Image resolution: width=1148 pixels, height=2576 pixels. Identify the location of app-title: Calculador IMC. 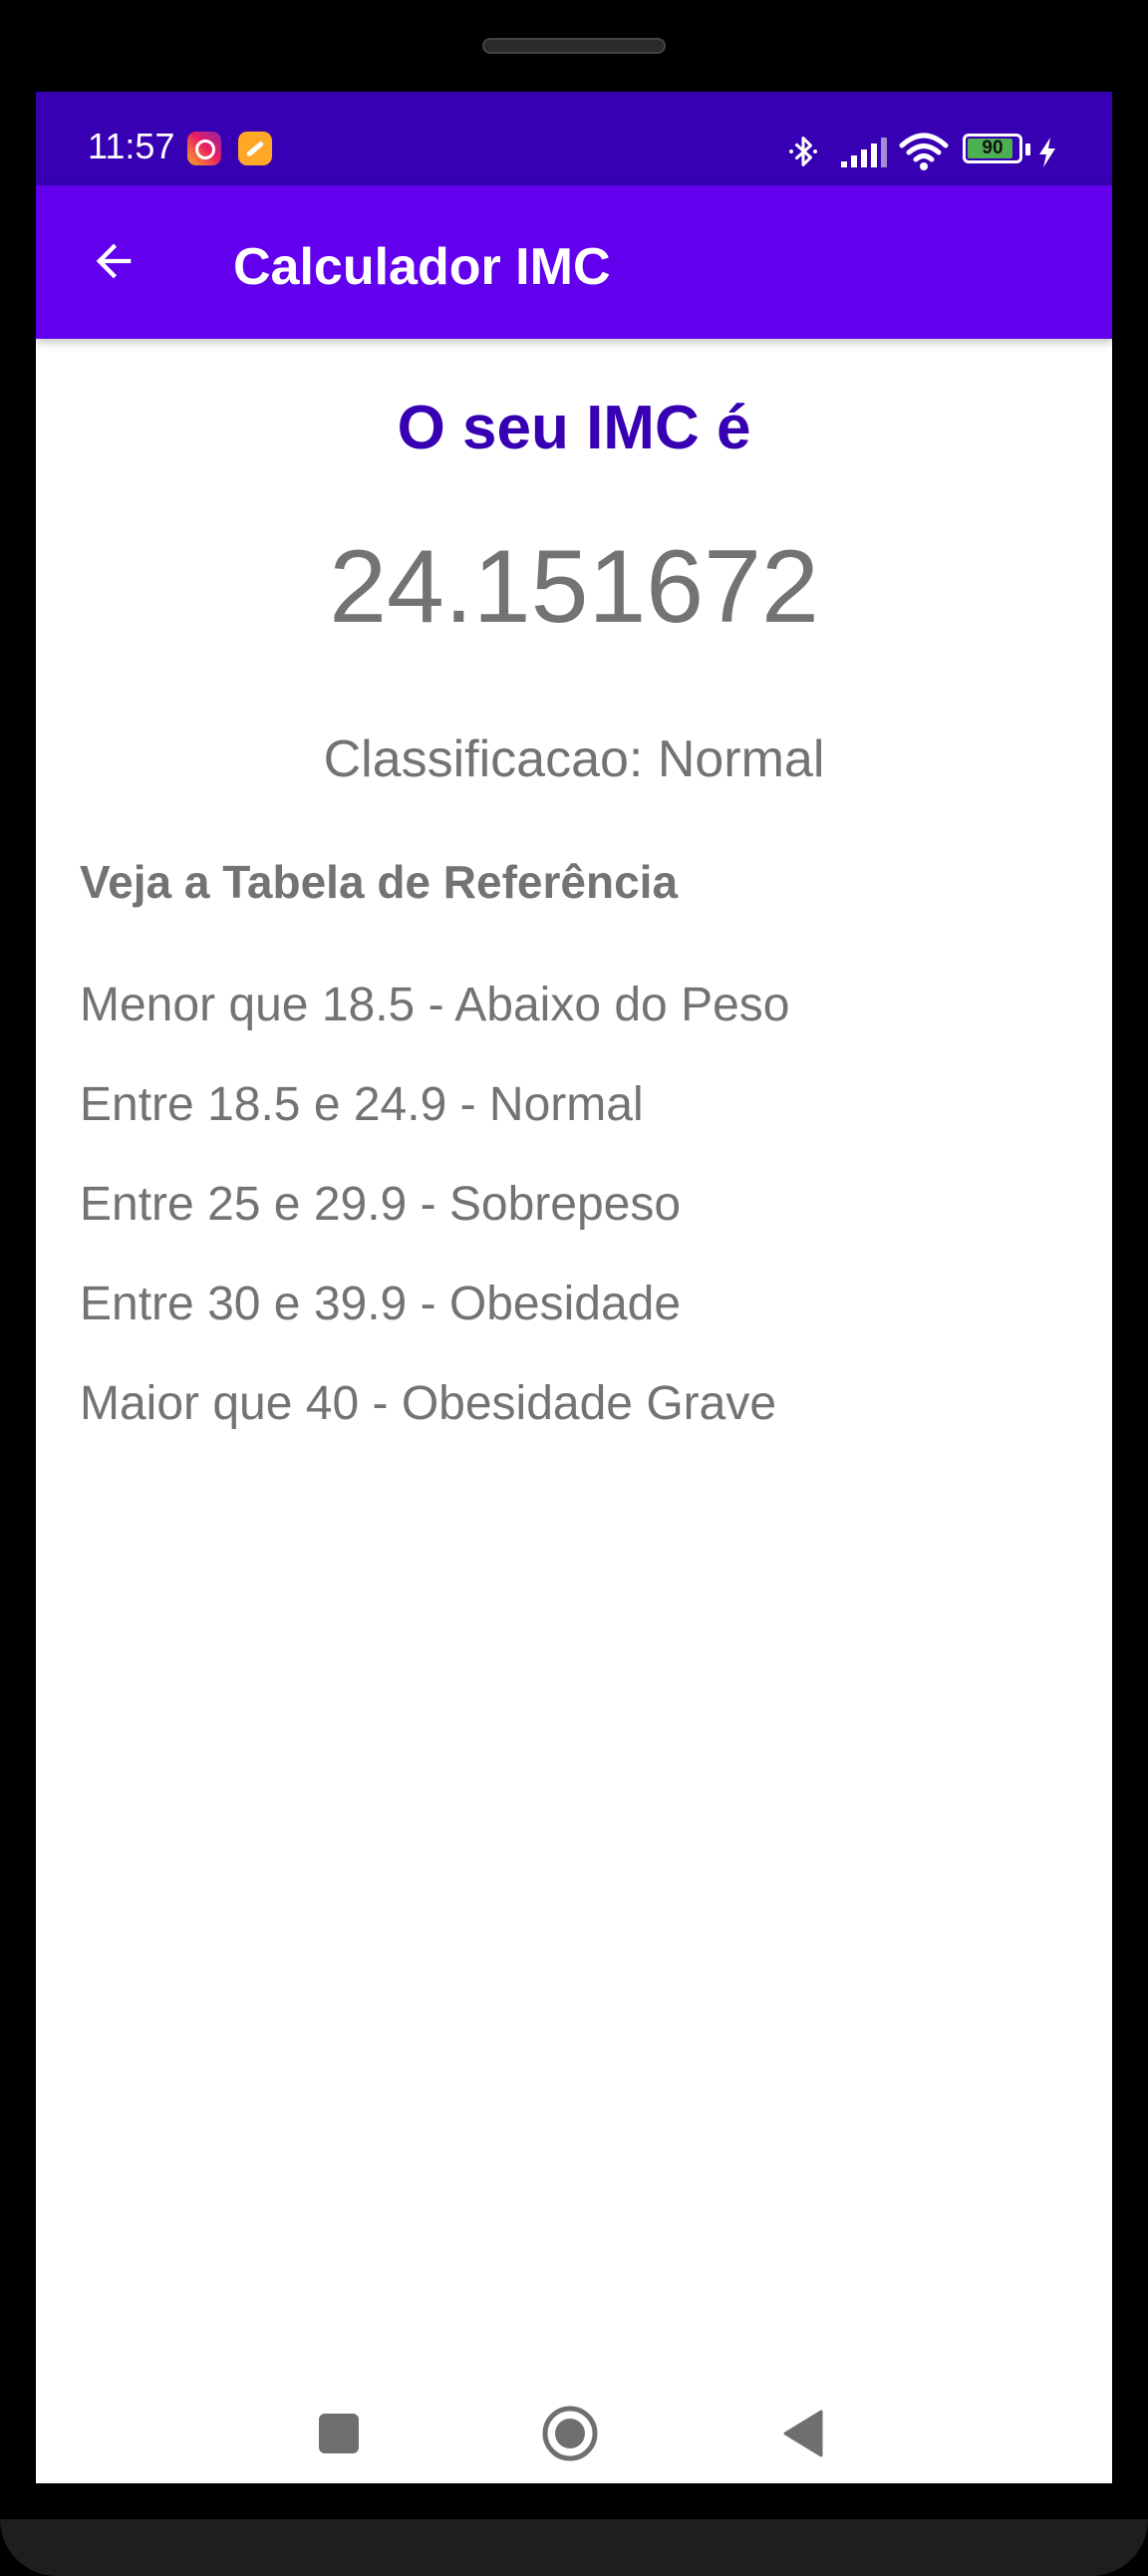
(422, 267).